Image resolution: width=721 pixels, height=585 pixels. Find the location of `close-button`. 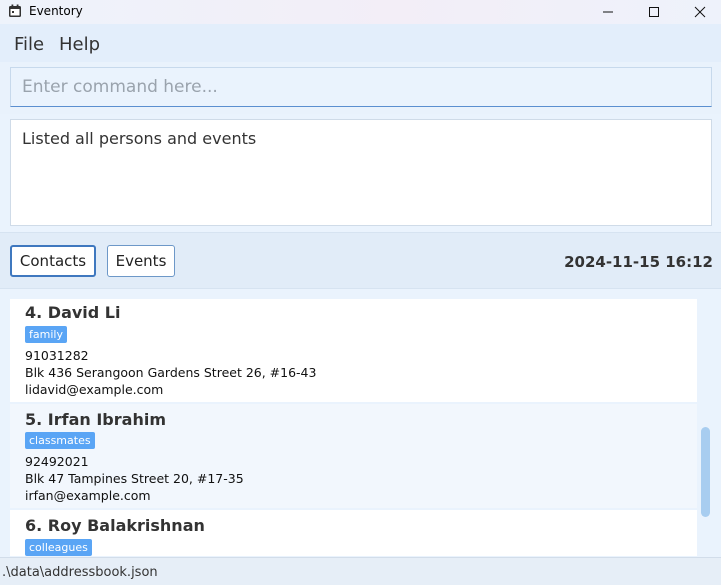

close-button is located at coordinates (699, 12).